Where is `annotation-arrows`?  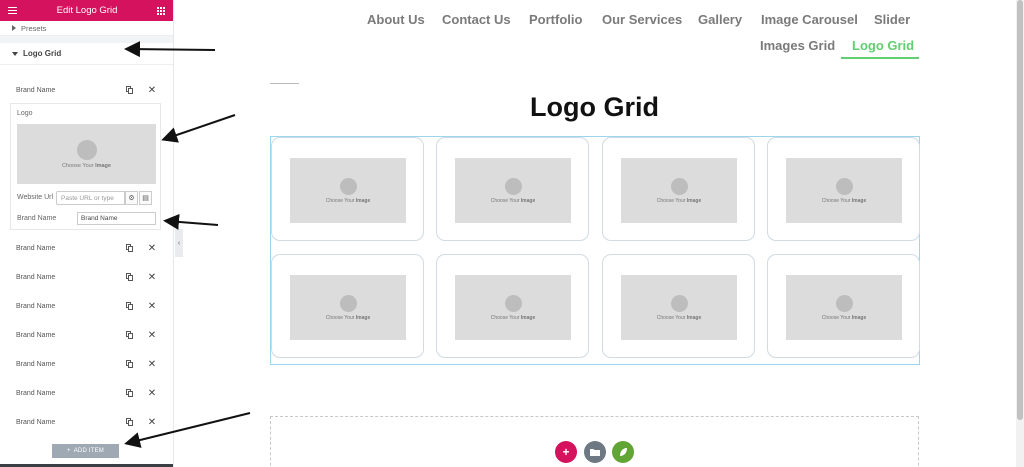 annotation-arrows is located at coordinates (187, 244).